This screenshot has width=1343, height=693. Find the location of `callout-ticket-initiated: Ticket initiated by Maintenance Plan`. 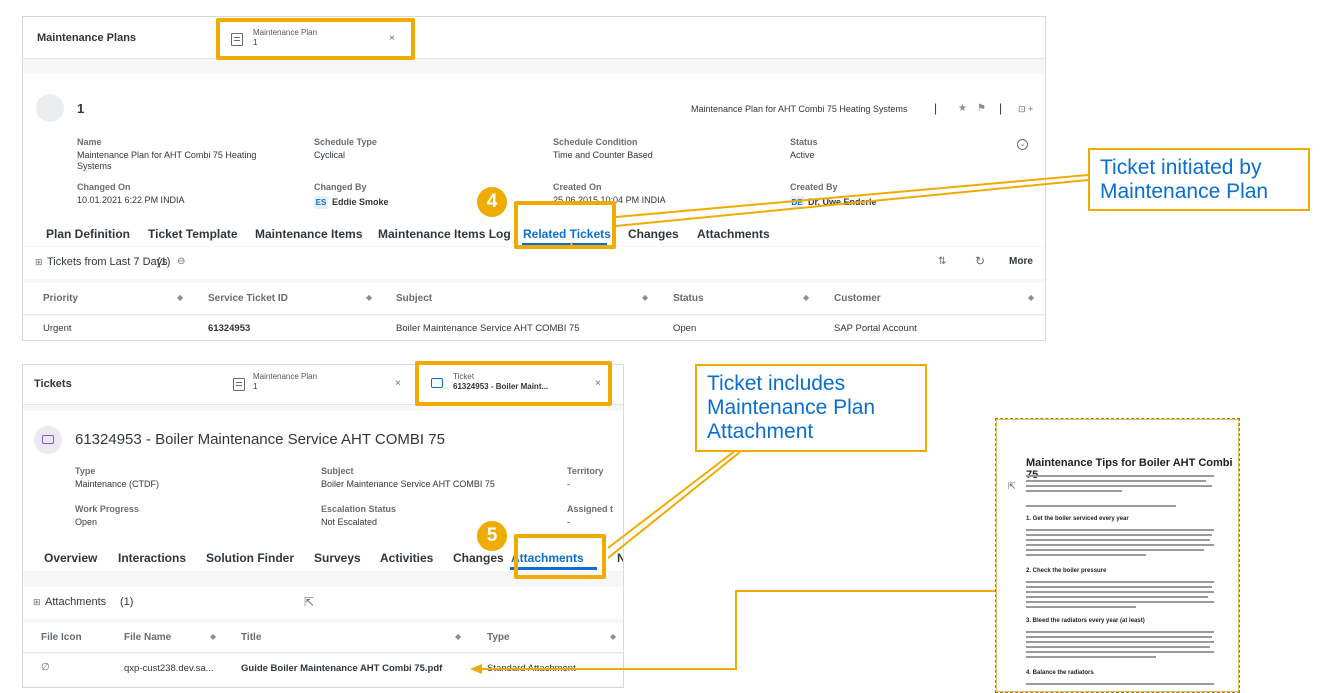

callout-ticket-initiated: Ticket initiated by Maintenance Plan is located at coordinates (1199, 179).